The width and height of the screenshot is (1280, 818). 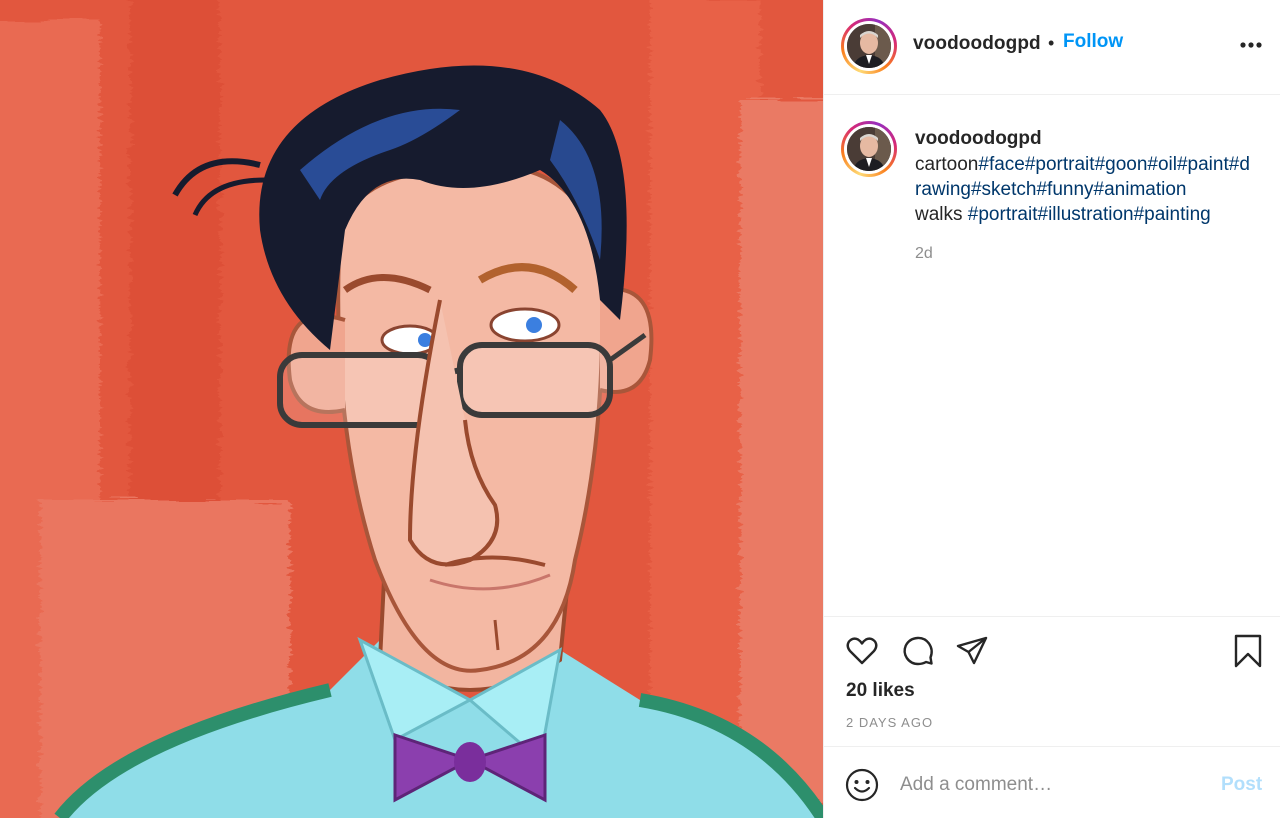 I want to click on hashtag-link: #painting, so click(x=1172, y=214).